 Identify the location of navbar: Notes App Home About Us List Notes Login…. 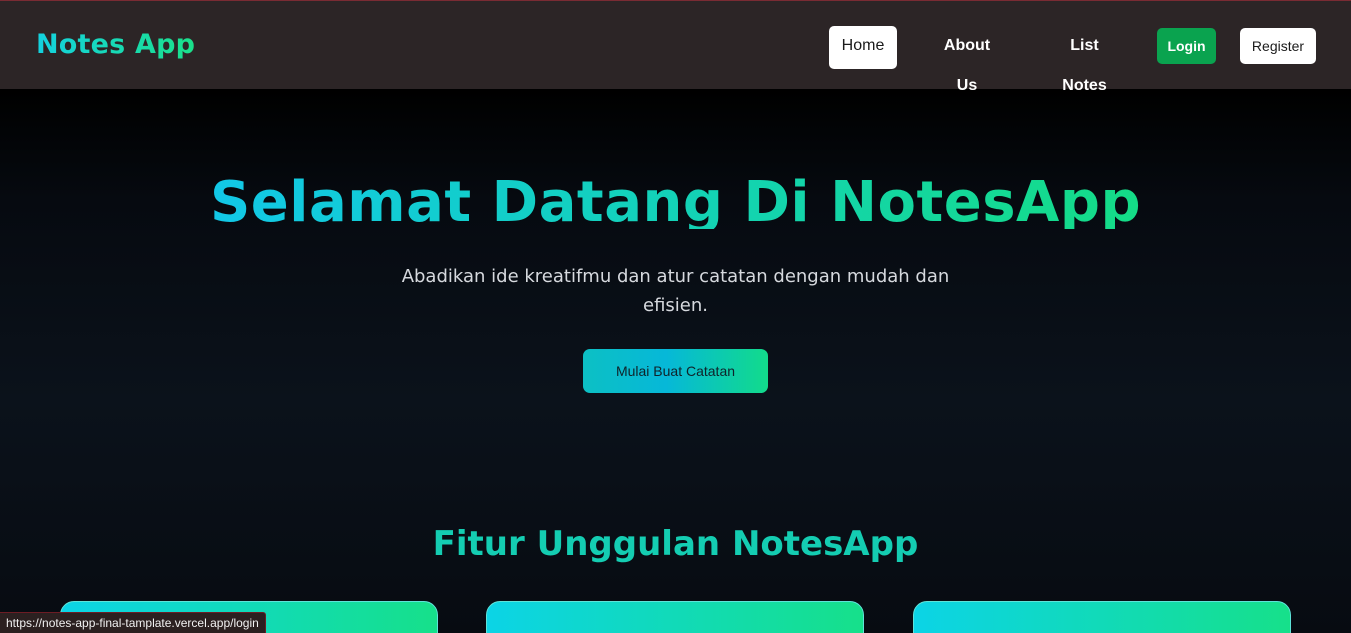
(675, 47).